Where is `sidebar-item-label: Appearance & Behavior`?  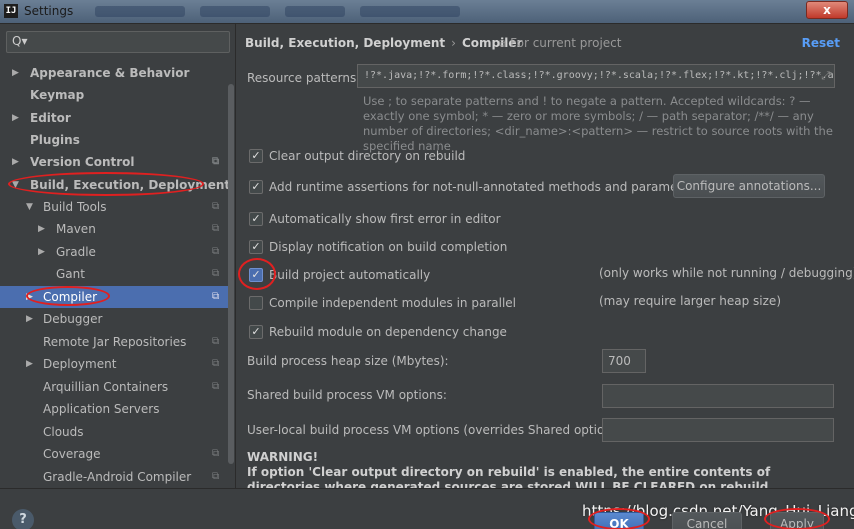 sidebar-item-label: Appearance & Behavior is located at coordinates (110, 73).